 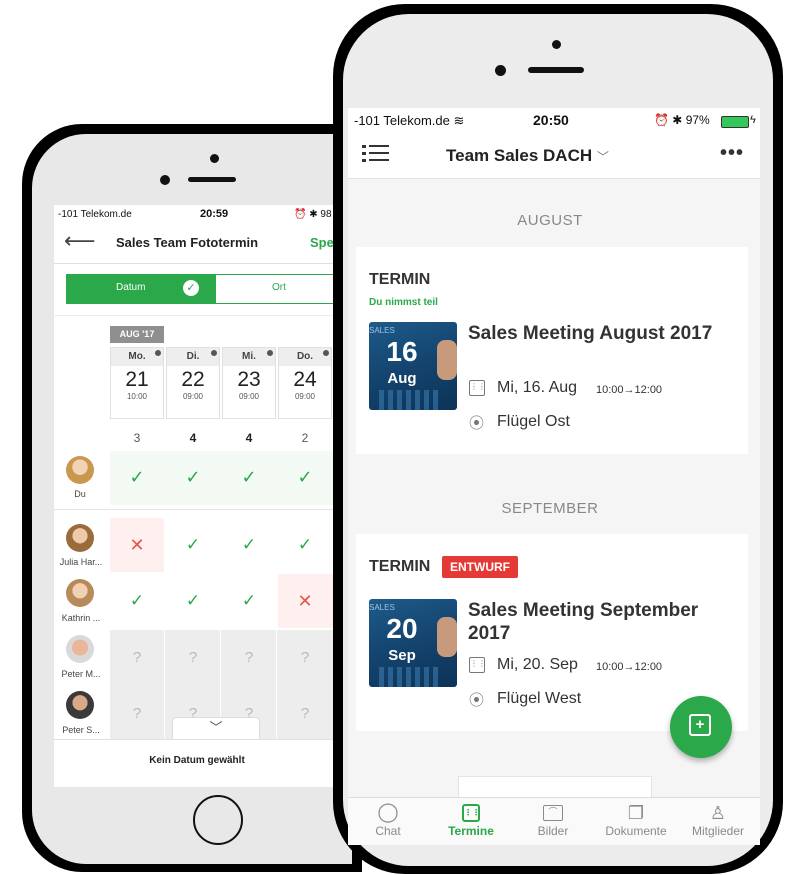 I want to click on more-icon: •••, so click(x=732, y=153).